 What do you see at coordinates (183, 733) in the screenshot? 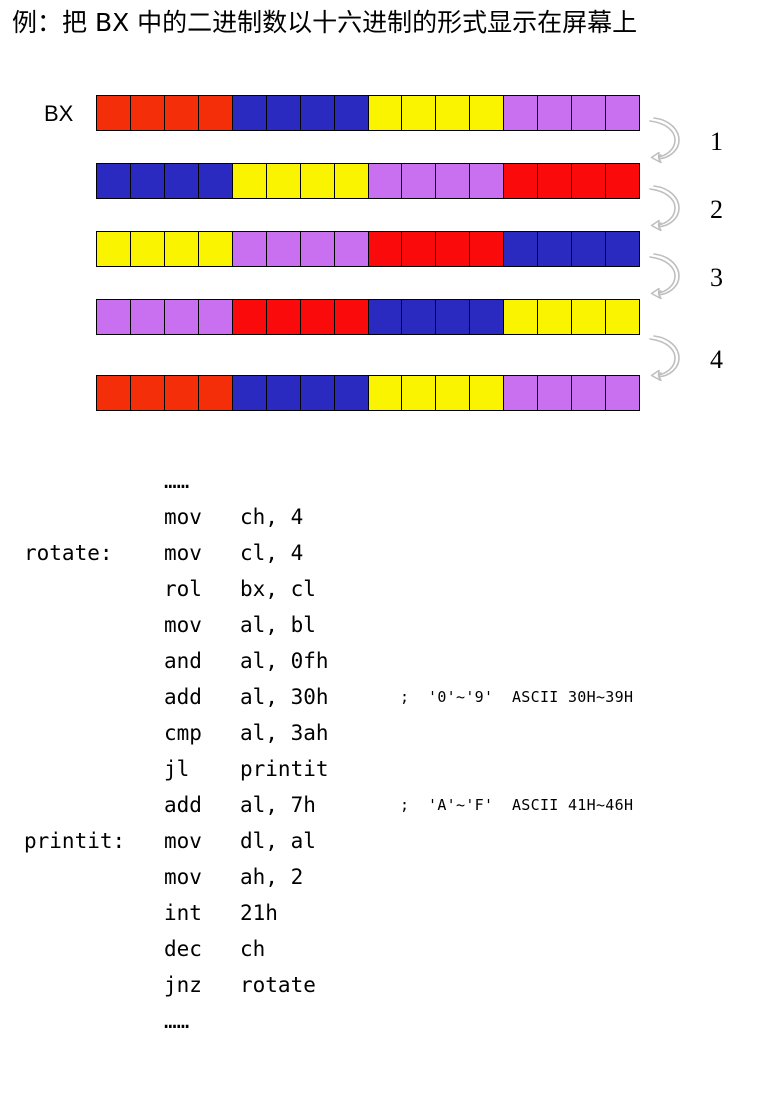
I see `code-mnemonic: cmp` at bounding box center [183, 733].